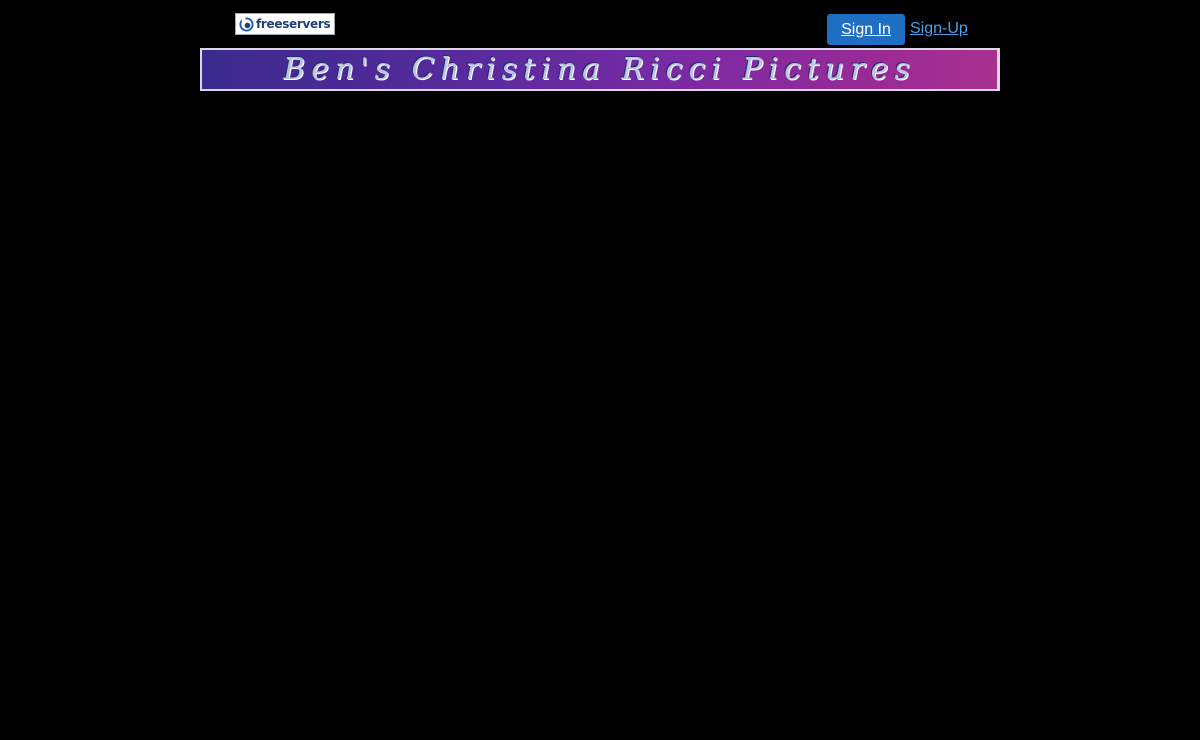 The image size is (1200, 740). Describe the element at coordinates (866, 29) in the screenshot. I see `sign-in-button: Sign In` at that location.